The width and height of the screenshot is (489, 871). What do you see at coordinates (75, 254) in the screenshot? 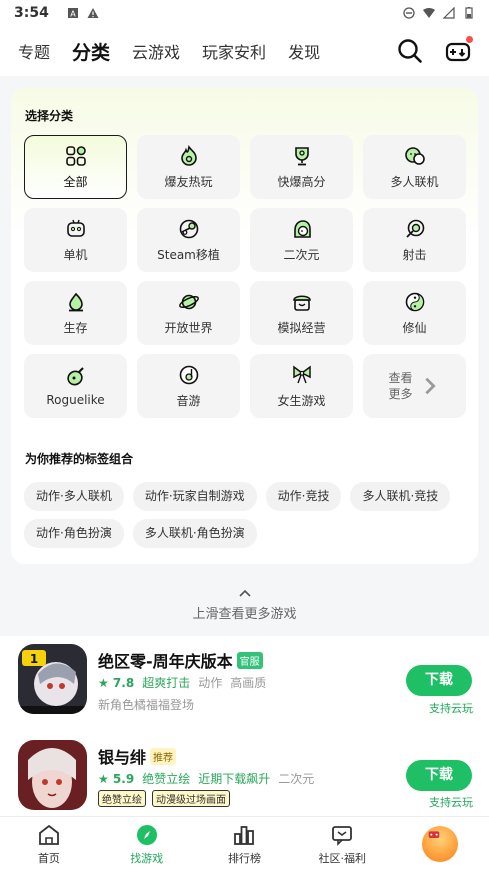
I see `category-label: 单机` at bounding box center [75, 254].